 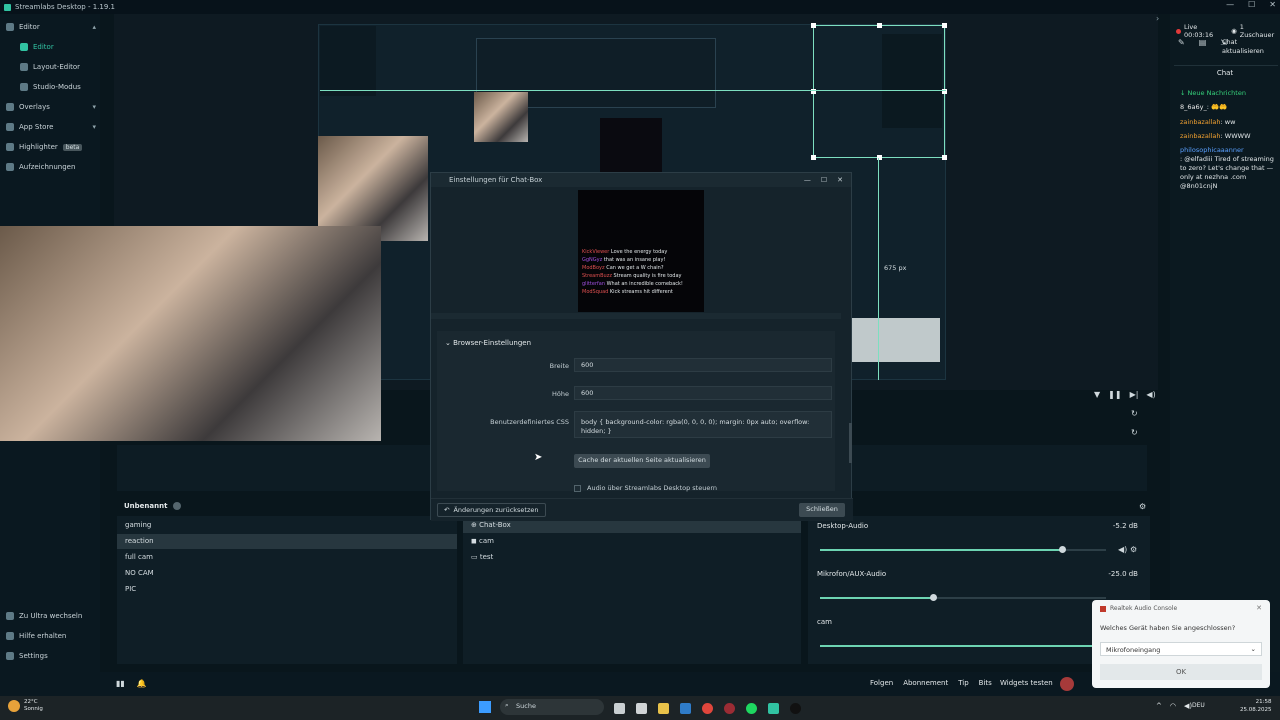 What do you see at coordinates (51, 616) in the screenshot?
I see `sidebar-item-ultra: Zu Ultra wechseln` at bounding box center [51, 616].